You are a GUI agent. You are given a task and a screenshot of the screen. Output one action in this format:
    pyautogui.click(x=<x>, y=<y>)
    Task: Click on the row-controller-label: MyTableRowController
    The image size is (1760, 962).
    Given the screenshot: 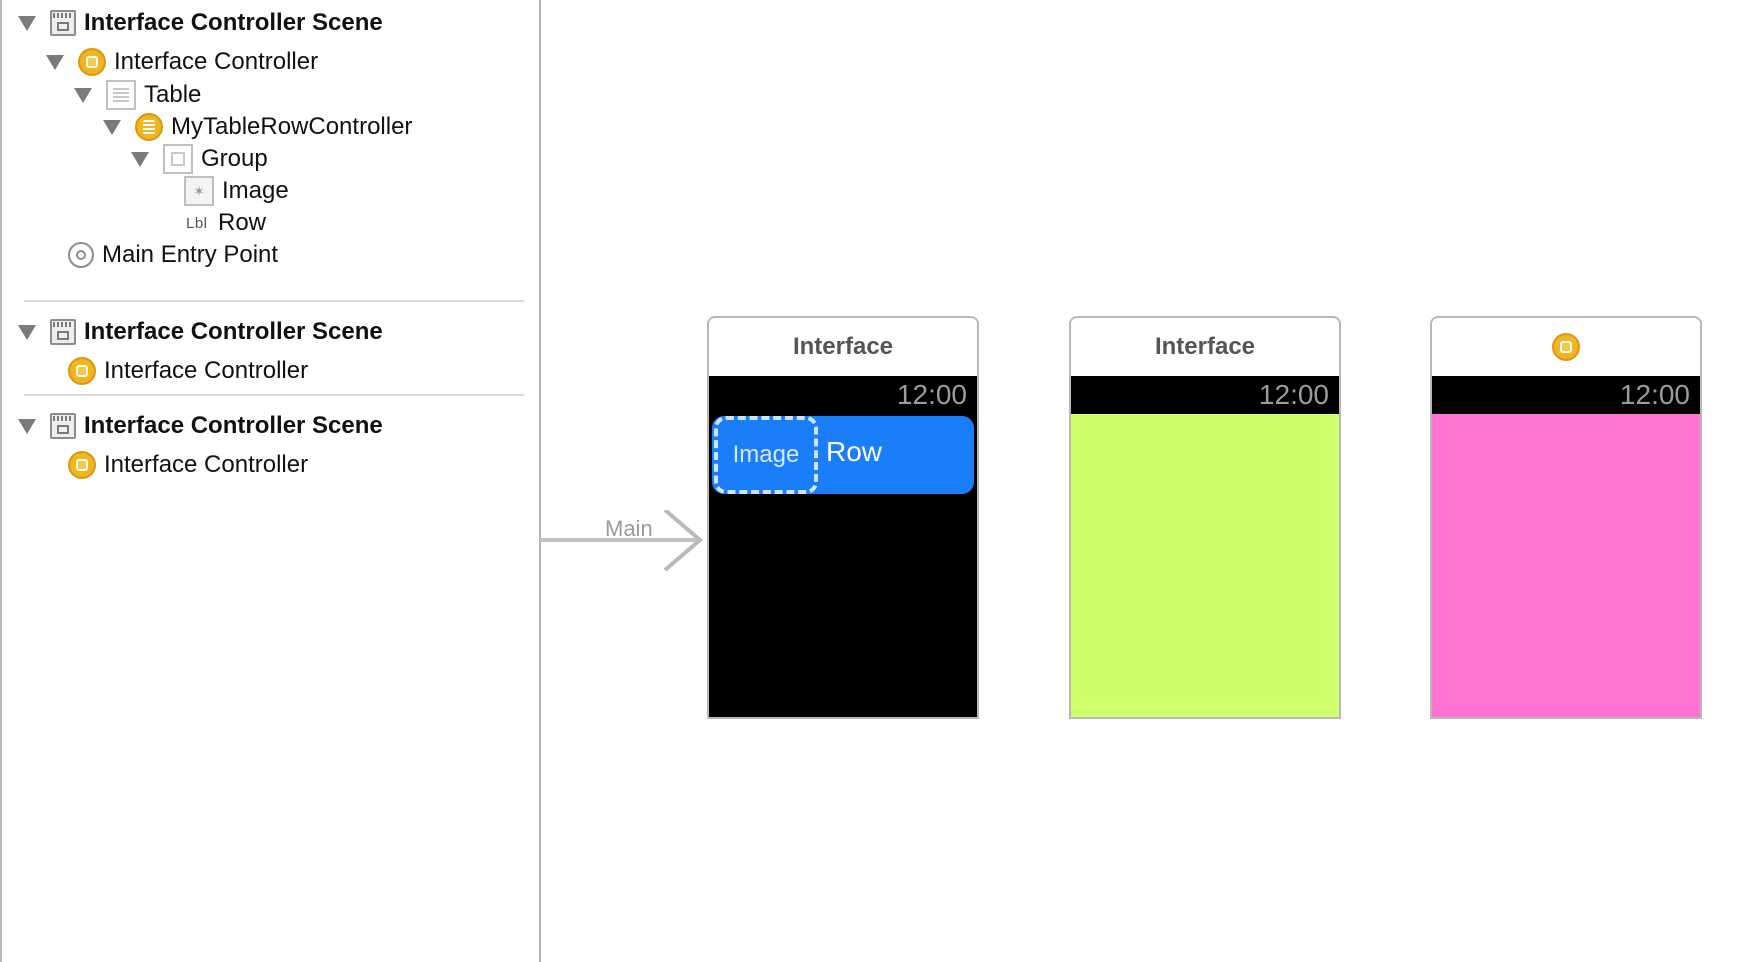 What is the action you would take?
    pyautogui.click(x=292, y=126)
    